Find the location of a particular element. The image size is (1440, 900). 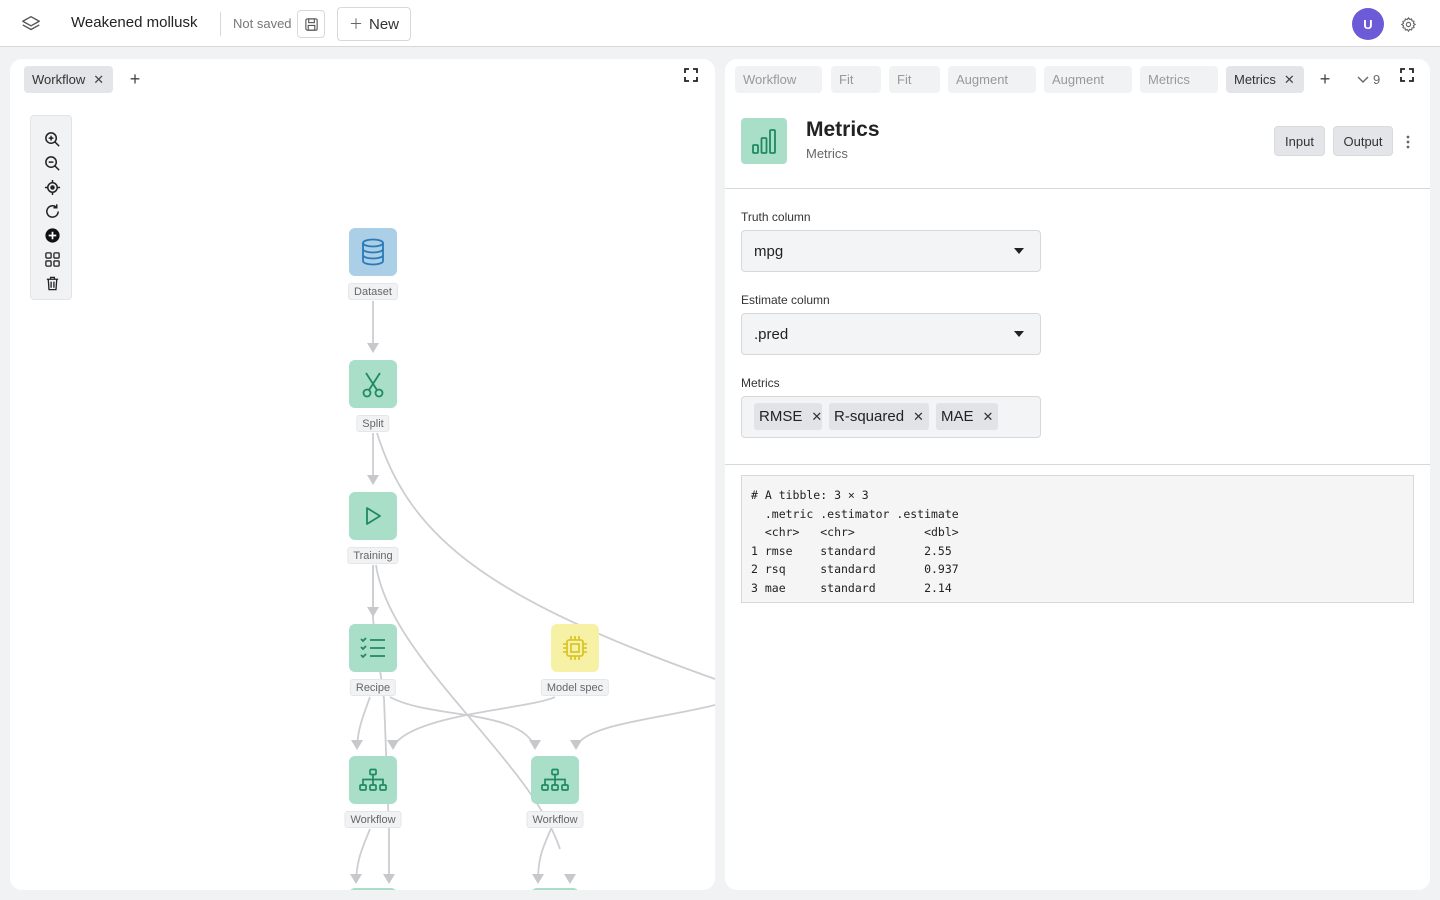

output-button: Output is located at coordinates (1363, 141).